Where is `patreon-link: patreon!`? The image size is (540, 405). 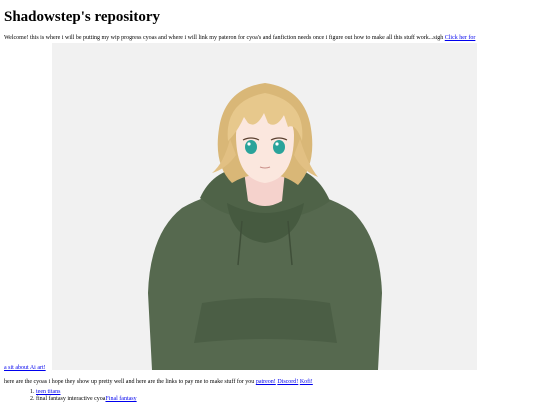
patreon-link: patreon! is located at coordinates (266, 382).